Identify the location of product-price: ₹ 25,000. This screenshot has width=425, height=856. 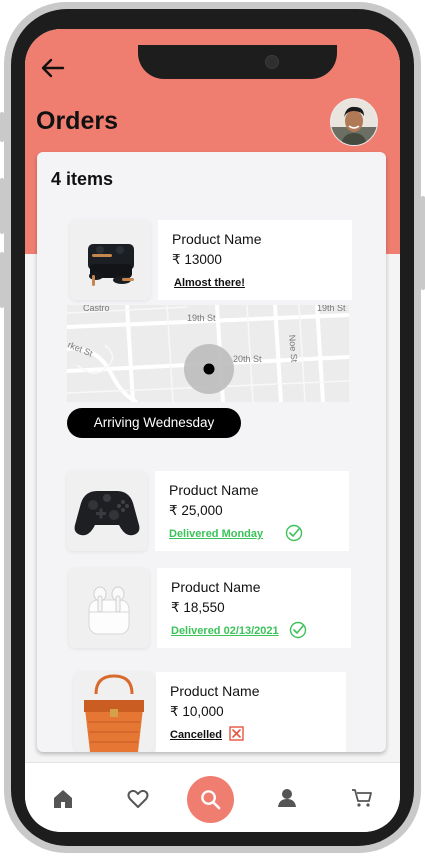
(196, 510).